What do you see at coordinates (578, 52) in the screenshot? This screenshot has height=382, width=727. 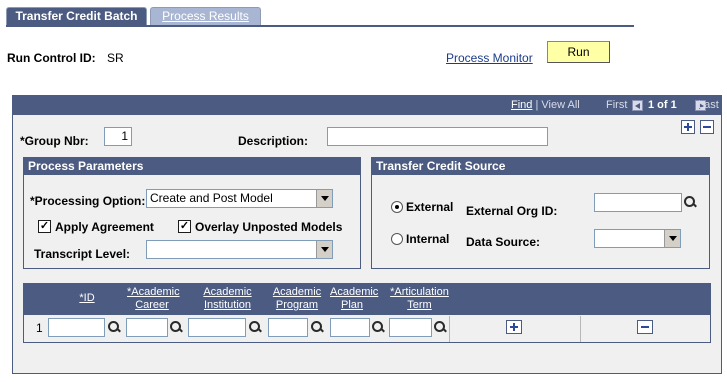 I see `run-button: Run` at bounding box center [578, 52].